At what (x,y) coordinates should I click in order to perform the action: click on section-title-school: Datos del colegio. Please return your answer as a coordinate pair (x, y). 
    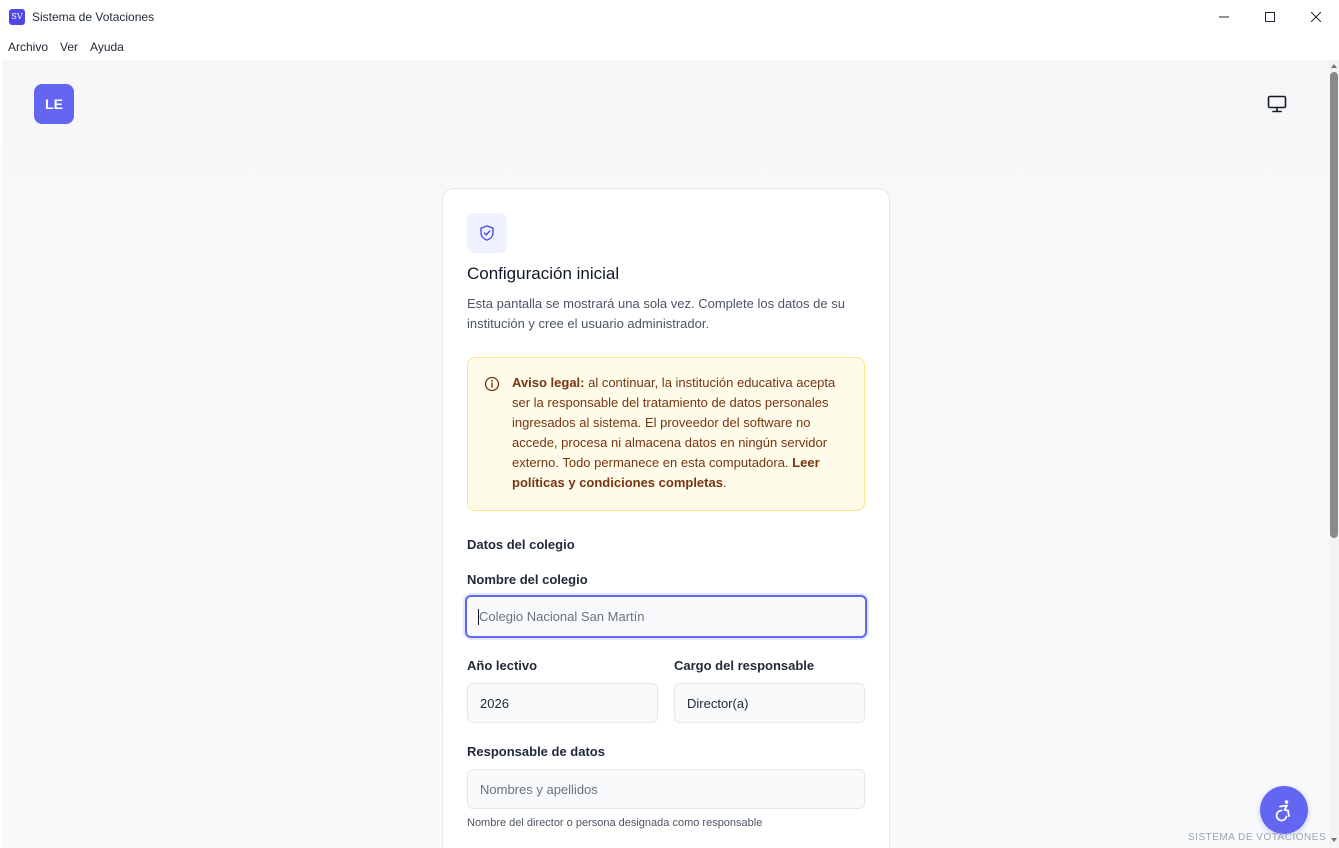
    Looking at the image, I should click on (521, 544).